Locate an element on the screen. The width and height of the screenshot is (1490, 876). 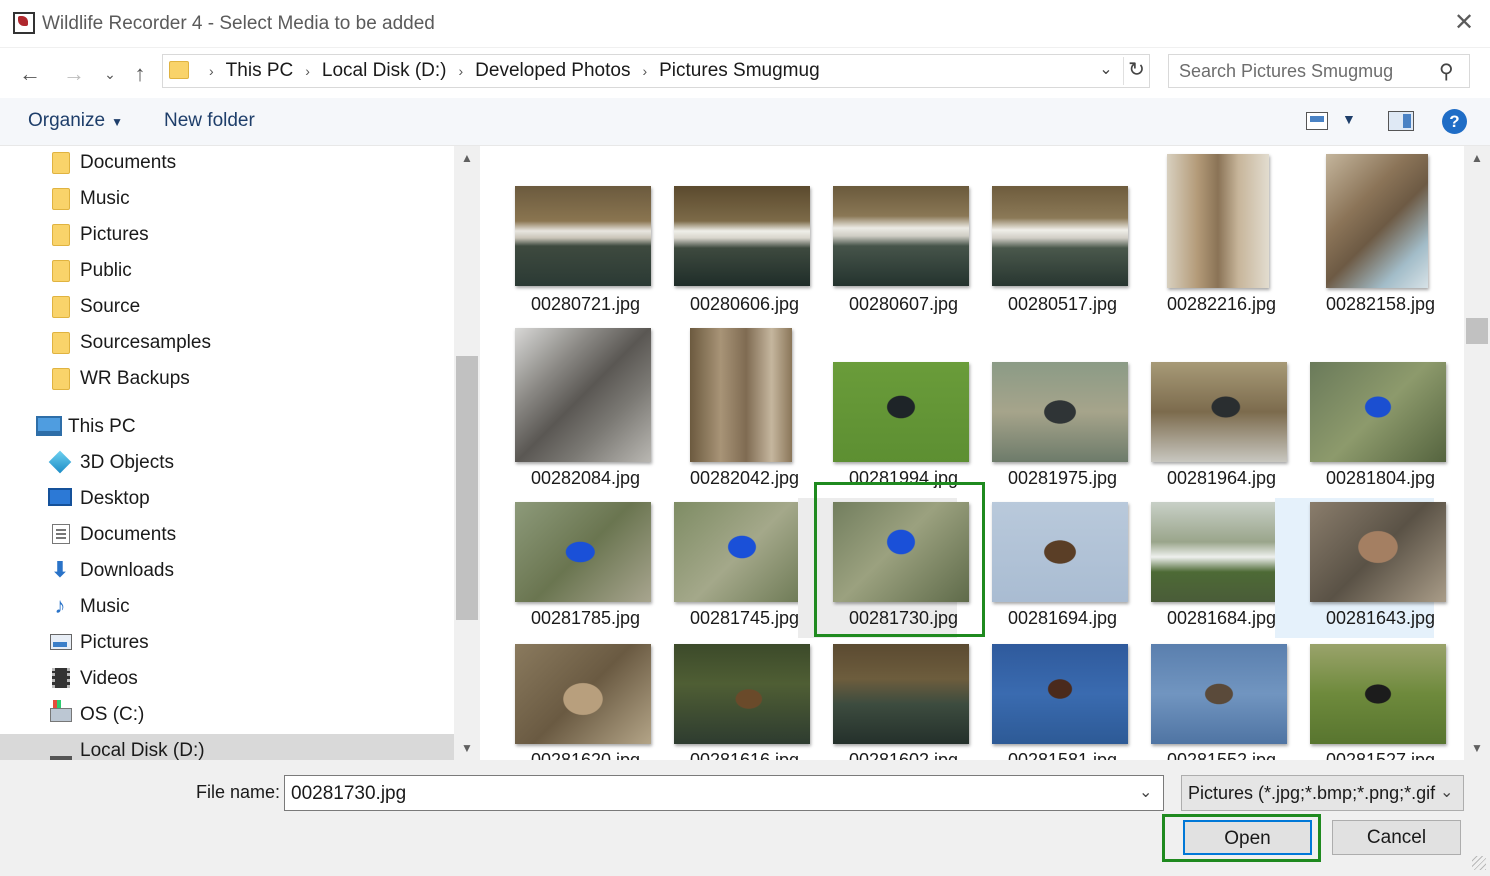
file-tile: 00281745.jpg is located at coordinates (724, 568).